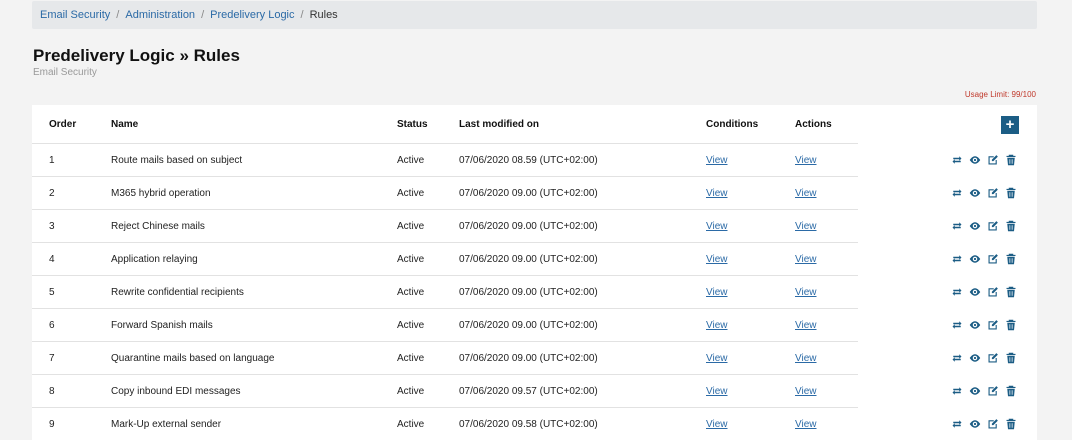 This screenshot has height=440, width=1072. Describe the element at coordinates (160, 15) in the screenshot. I see `breadcrumb-item: Administration` at that location.